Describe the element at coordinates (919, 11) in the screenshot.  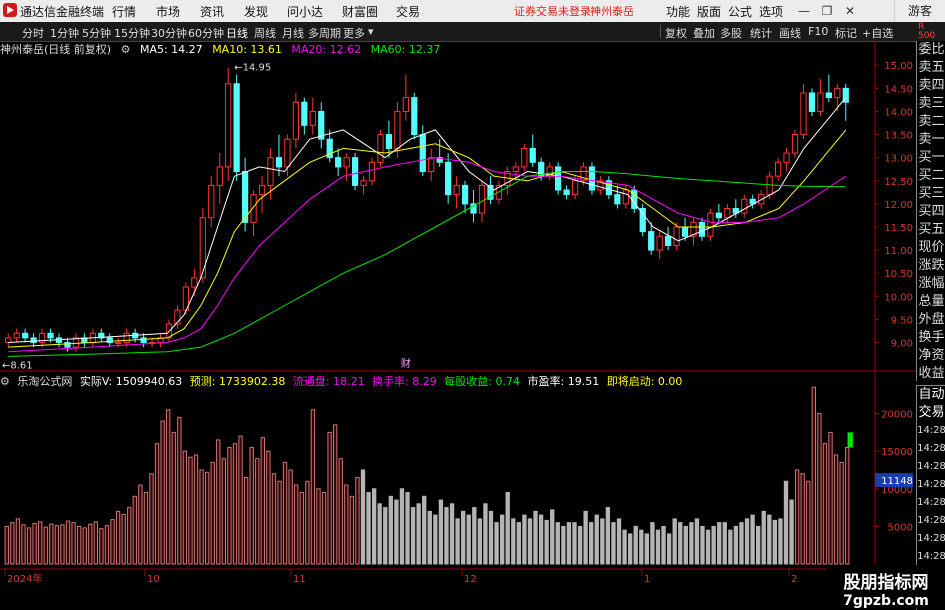
I see `guest-button: 游客` at that location.